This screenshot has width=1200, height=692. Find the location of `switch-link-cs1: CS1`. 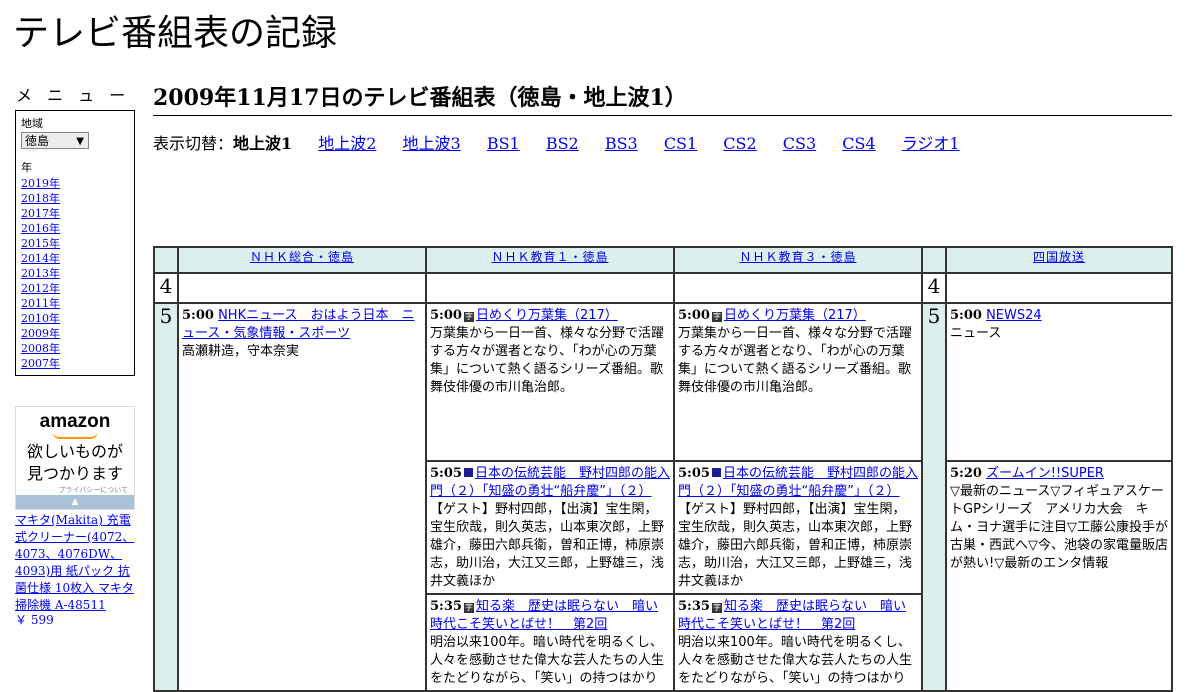

switch-link-cs1: CS1 is located at coordinates (680, 143).